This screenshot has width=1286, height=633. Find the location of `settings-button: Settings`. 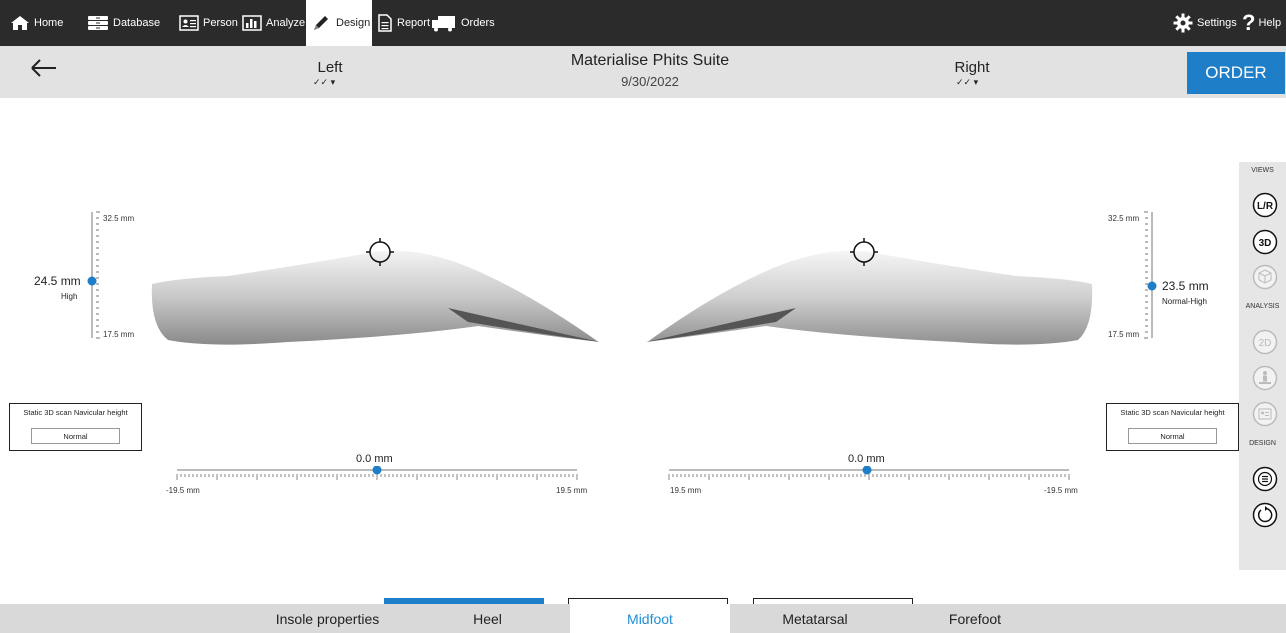

settings-button: Settings is located at coordinates (1205, 23).